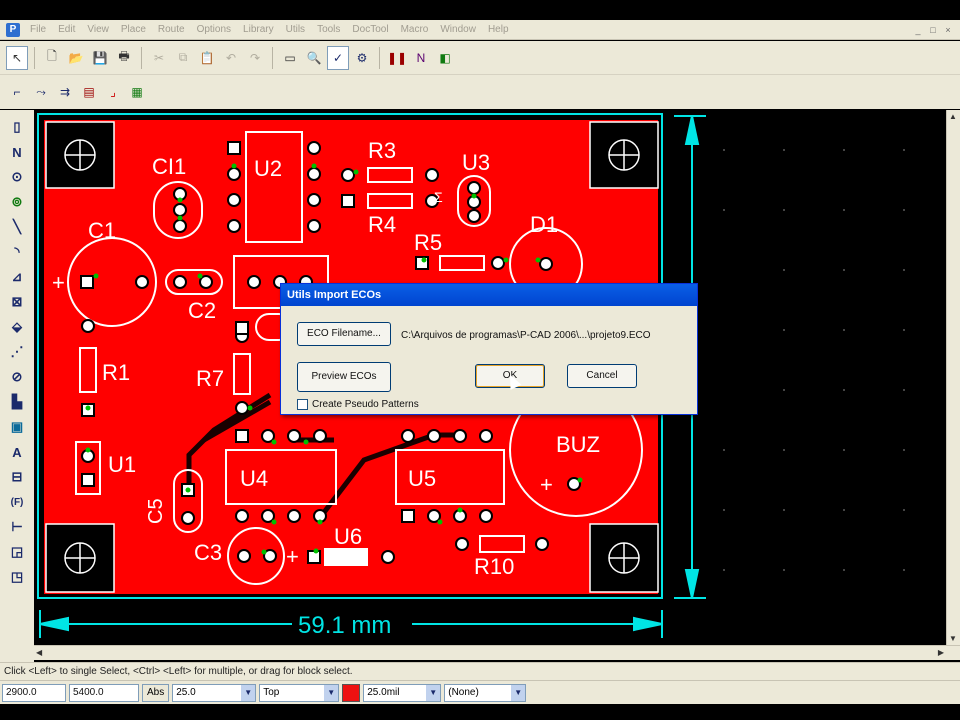 The image size is (960, 720). I want to click on place-copper-pour-icon: ⬙, so click(17, 327).